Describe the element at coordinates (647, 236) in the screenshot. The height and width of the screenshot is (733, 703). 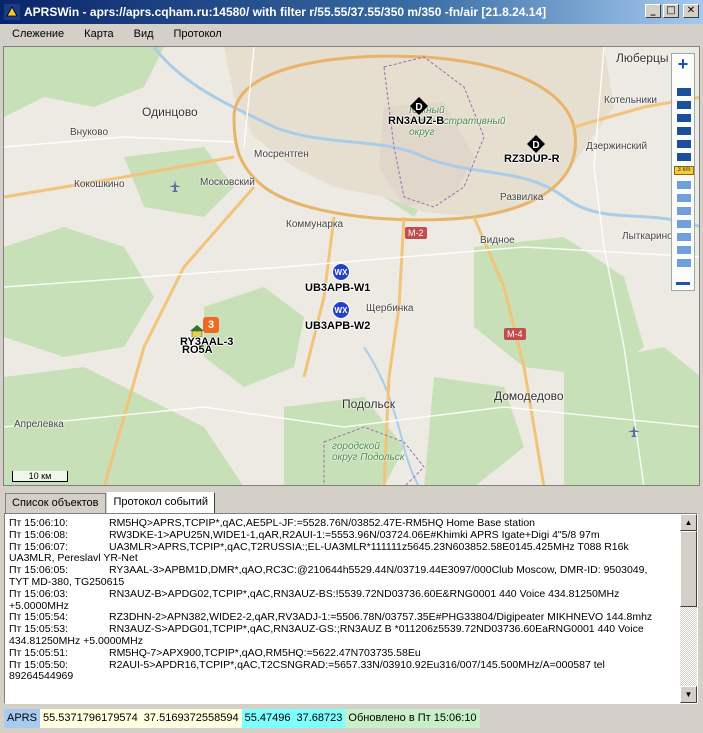
I see `label-lytkarino: Лыткарино` at that location.